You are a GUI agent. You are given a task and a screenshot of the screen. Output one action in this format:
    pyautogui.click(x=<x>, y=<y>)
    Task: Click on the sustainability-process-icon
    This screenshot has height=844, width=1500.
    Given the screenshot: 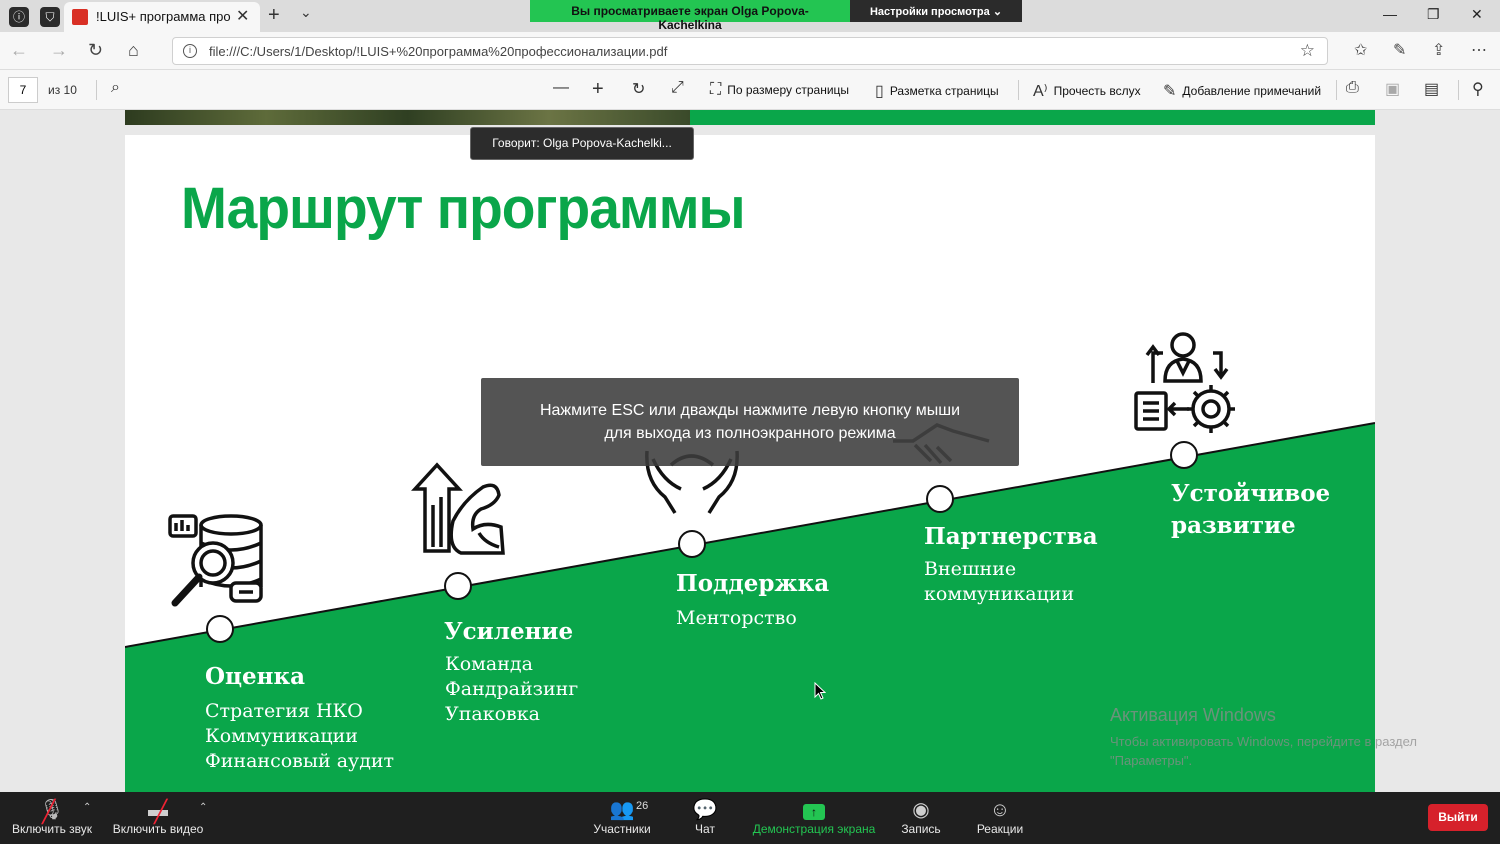 What is the action you would take?
    pyautogui.click(x=1184, y=382)
    